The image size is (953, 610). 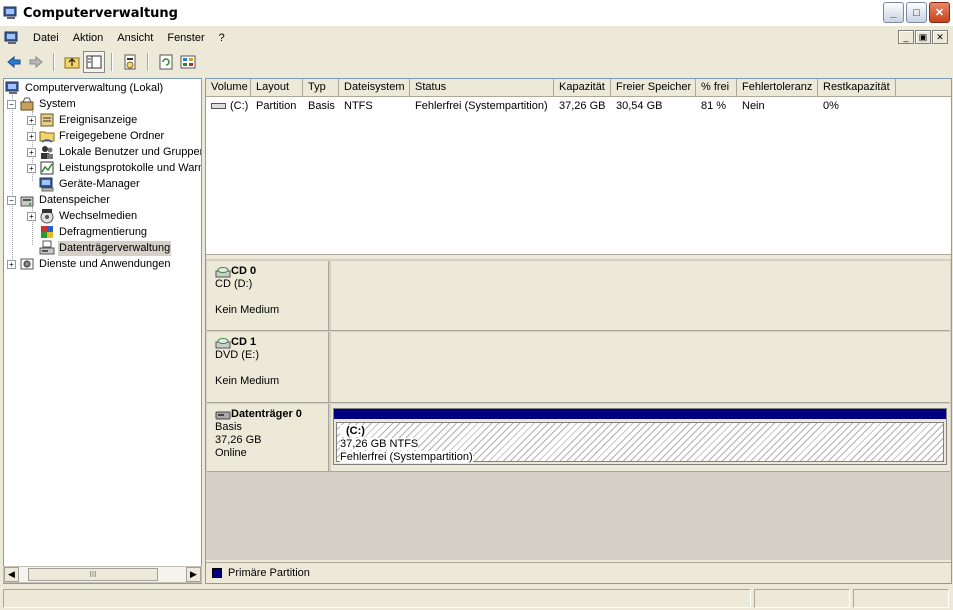 I want to click on tree-item-services-applications: + Dienste und Anwendungen, so click(x=89, y=264).